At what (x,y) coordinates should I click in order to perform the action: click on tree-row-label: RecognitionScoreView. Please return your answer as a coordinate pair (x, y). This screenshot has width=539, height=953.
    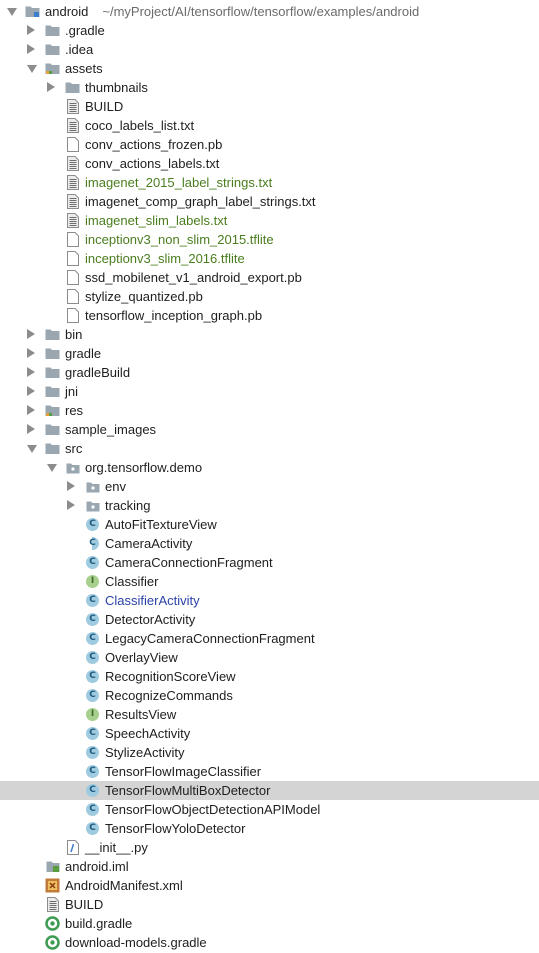
    Looking at the image, I should click on (170, 676).